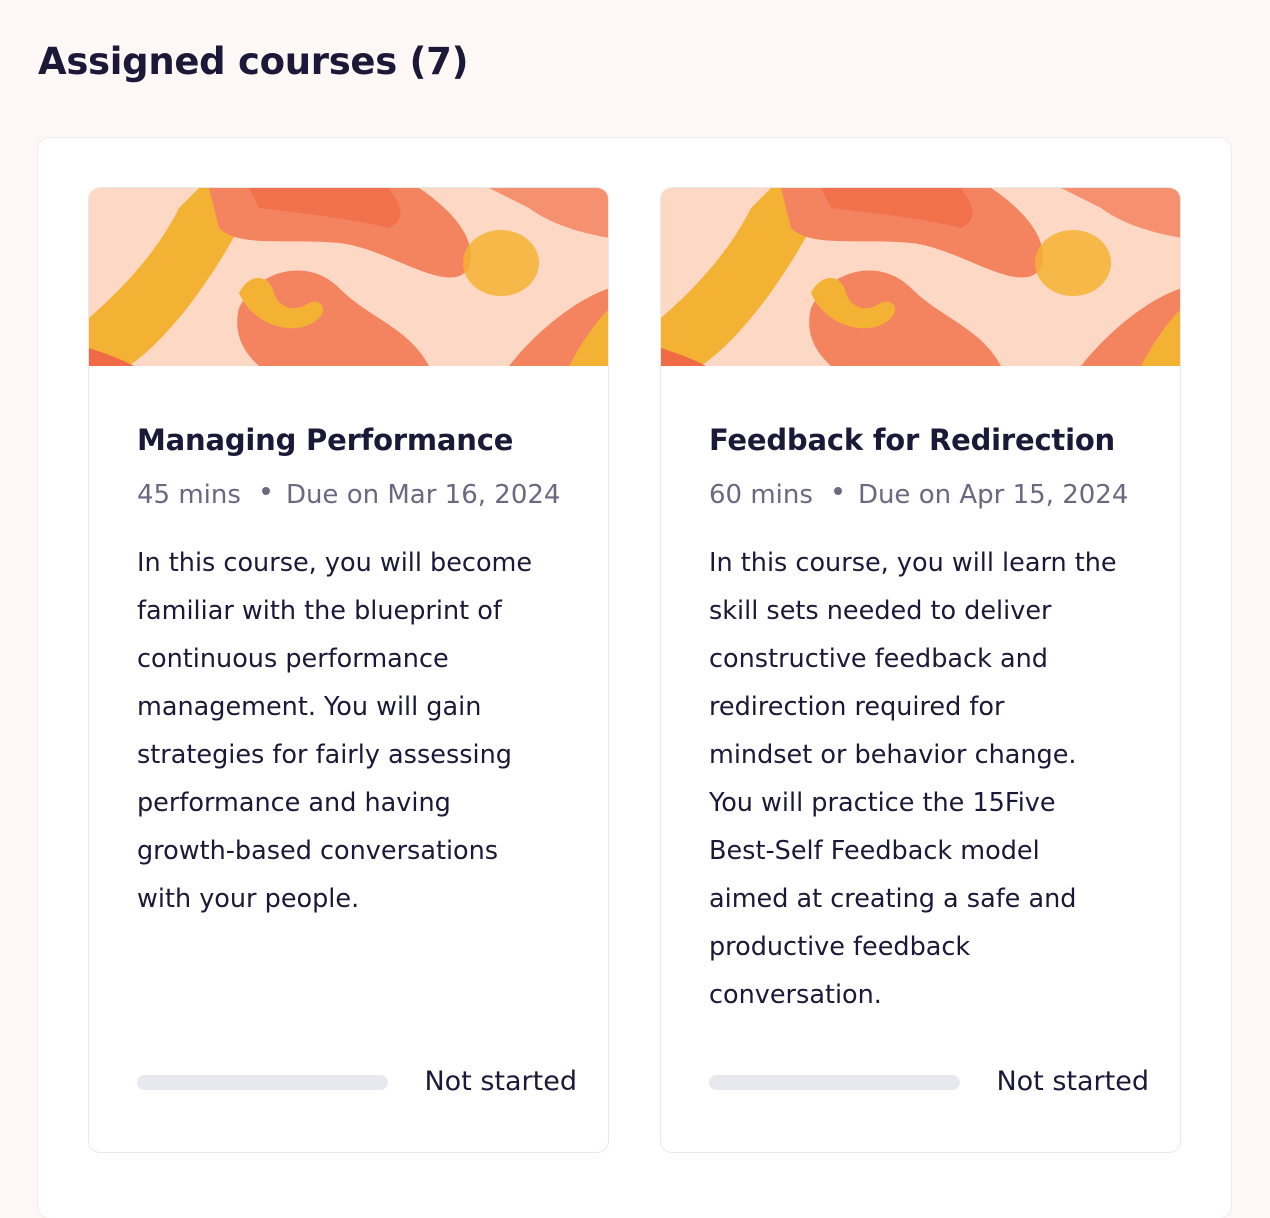 This screenshot has height=1218, width=1270. I want to click on course-meta: 45 mins Due on Mar 16, 2024, so click(357, 495).